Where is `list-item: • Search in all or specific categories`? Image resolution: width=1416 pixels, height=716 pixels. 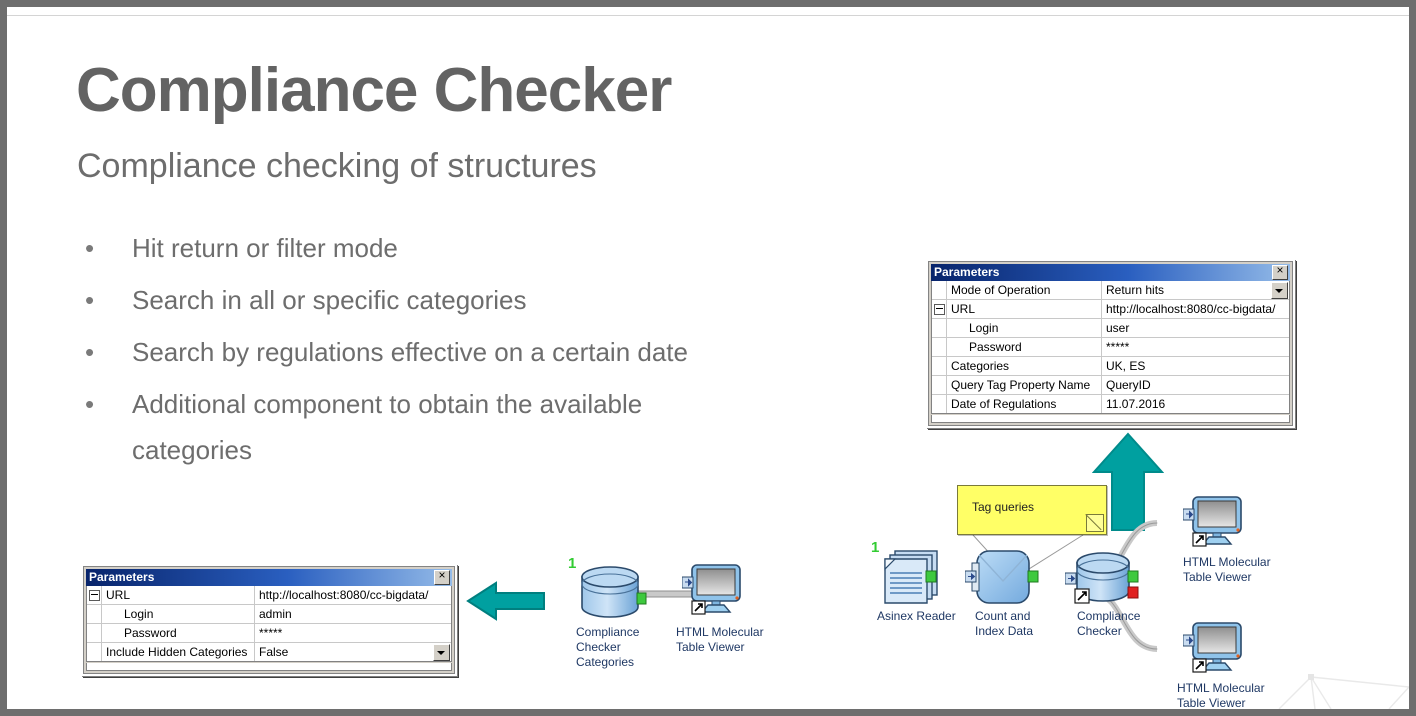 list-item: • Search in all or specific categories is located at coordinates (447, 300).